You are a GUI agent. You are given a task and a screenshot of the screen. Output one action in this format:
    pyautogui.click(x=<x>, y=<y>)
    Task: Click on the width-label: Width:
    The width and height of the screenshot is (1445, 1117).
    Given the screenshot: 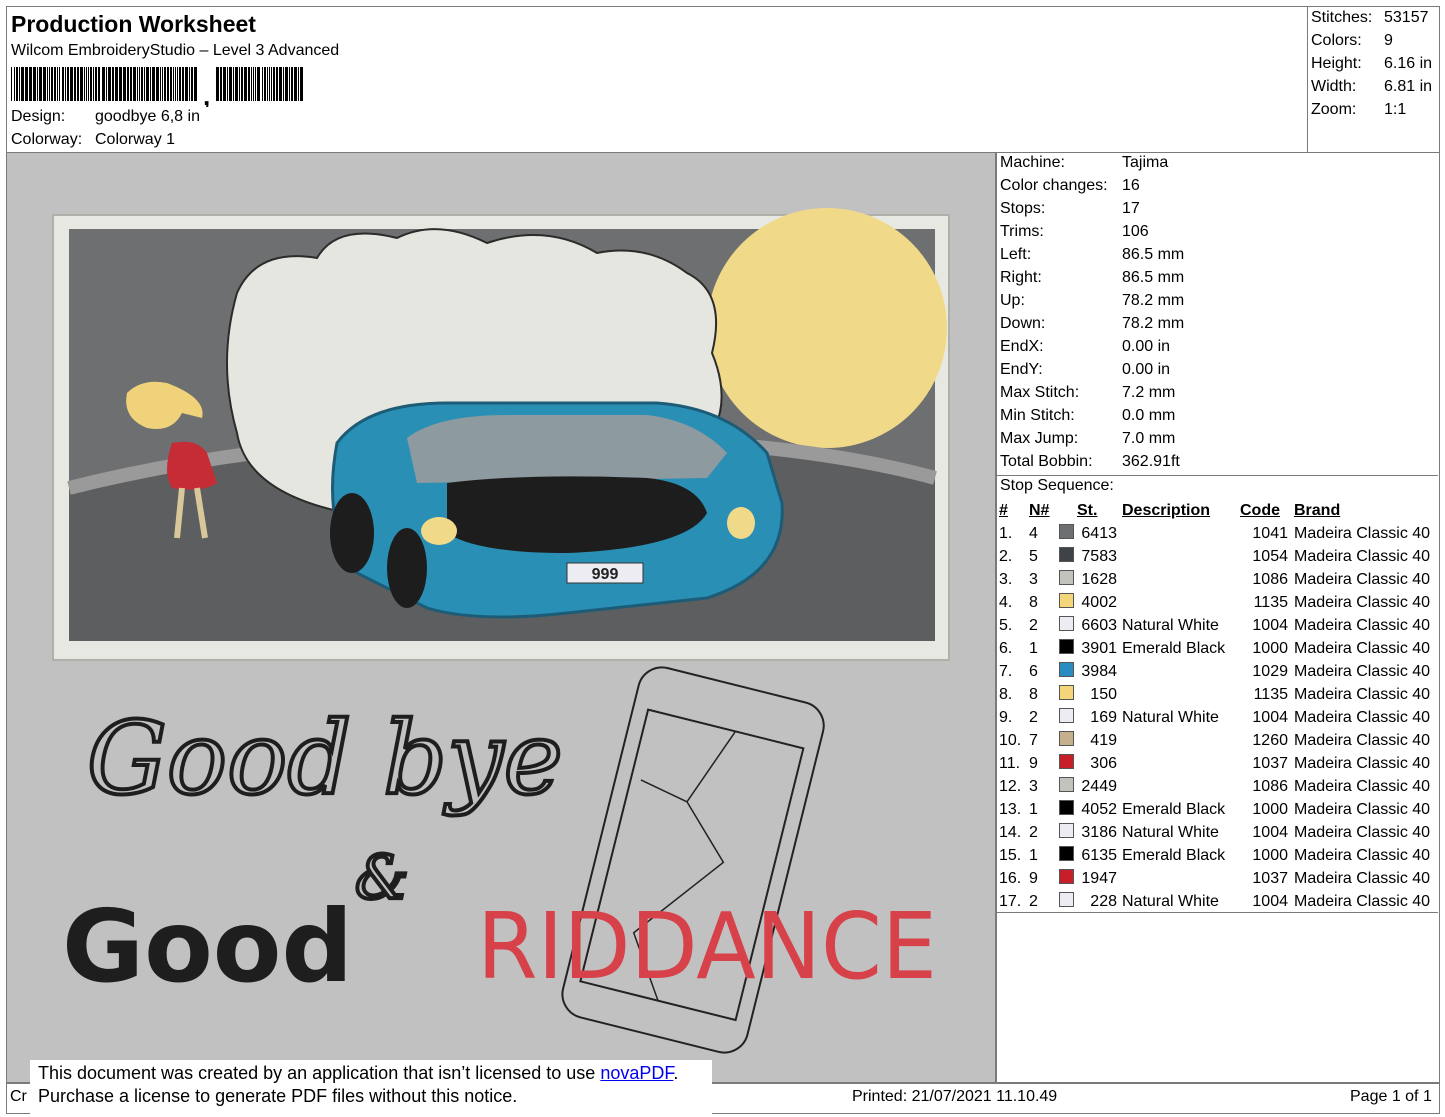 What is the action you would take?
    pyautogui.click(x=1334, y=86)
    